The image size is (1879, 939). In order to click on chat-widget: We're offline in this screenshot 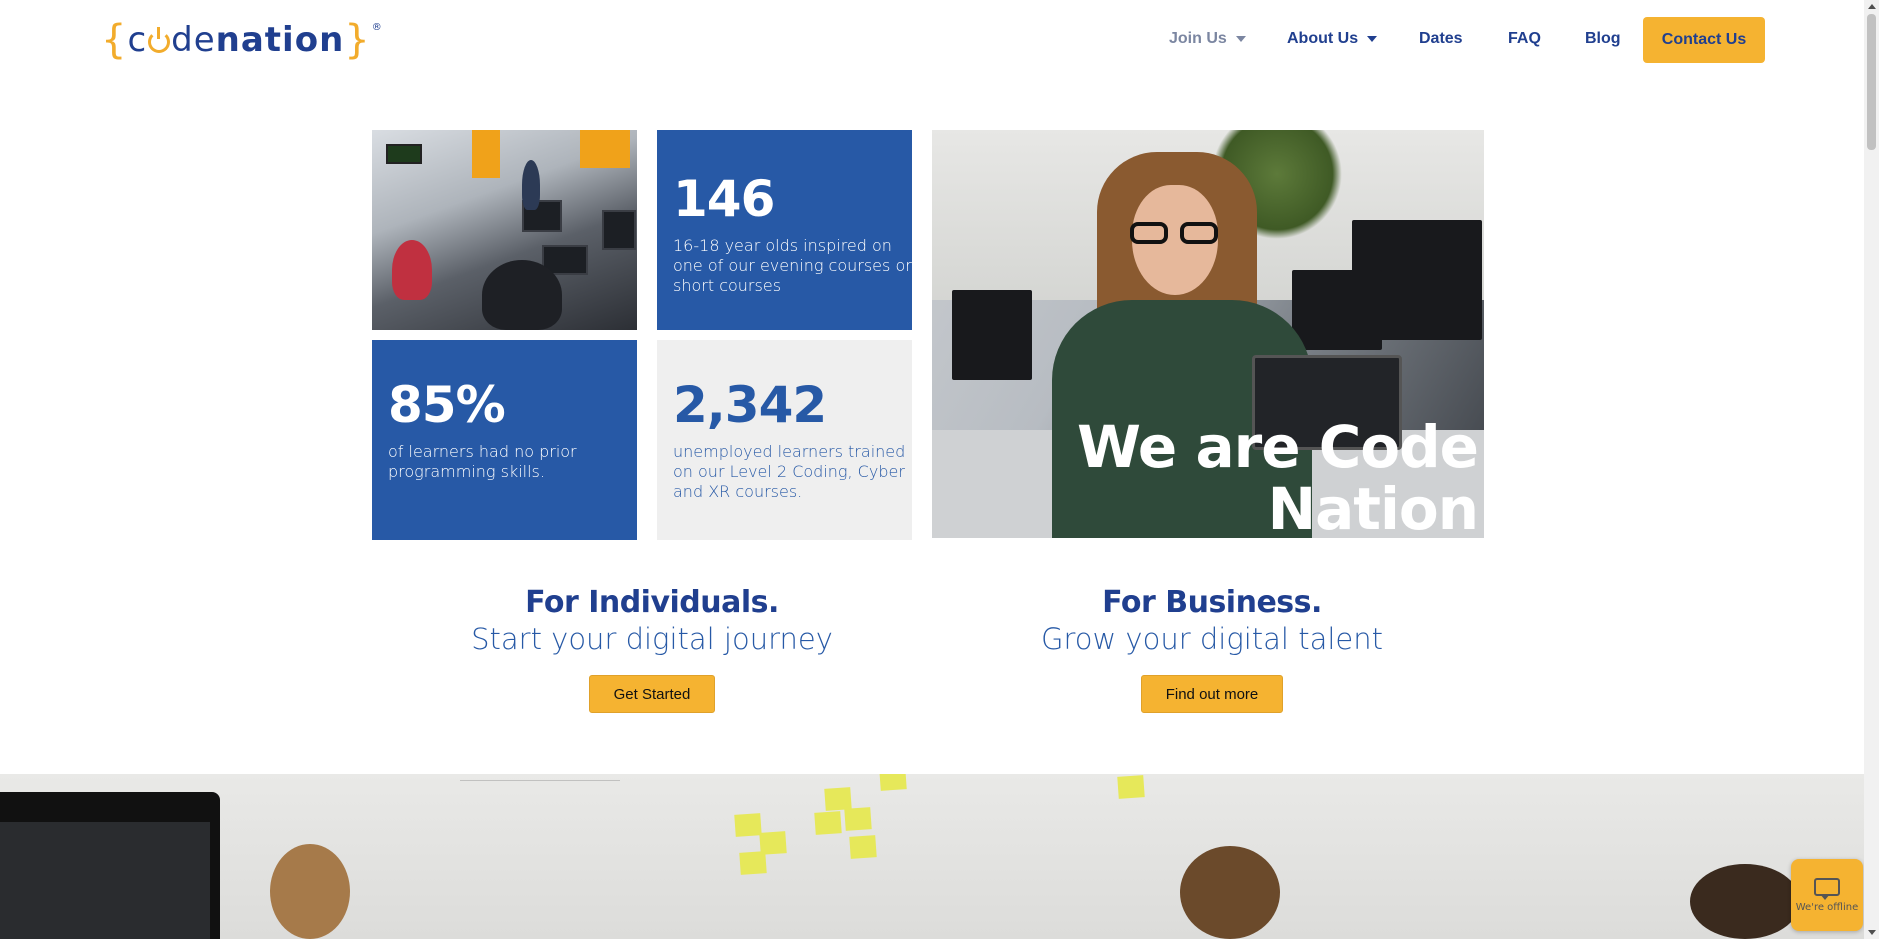, I will do `click(1827, 895)`.